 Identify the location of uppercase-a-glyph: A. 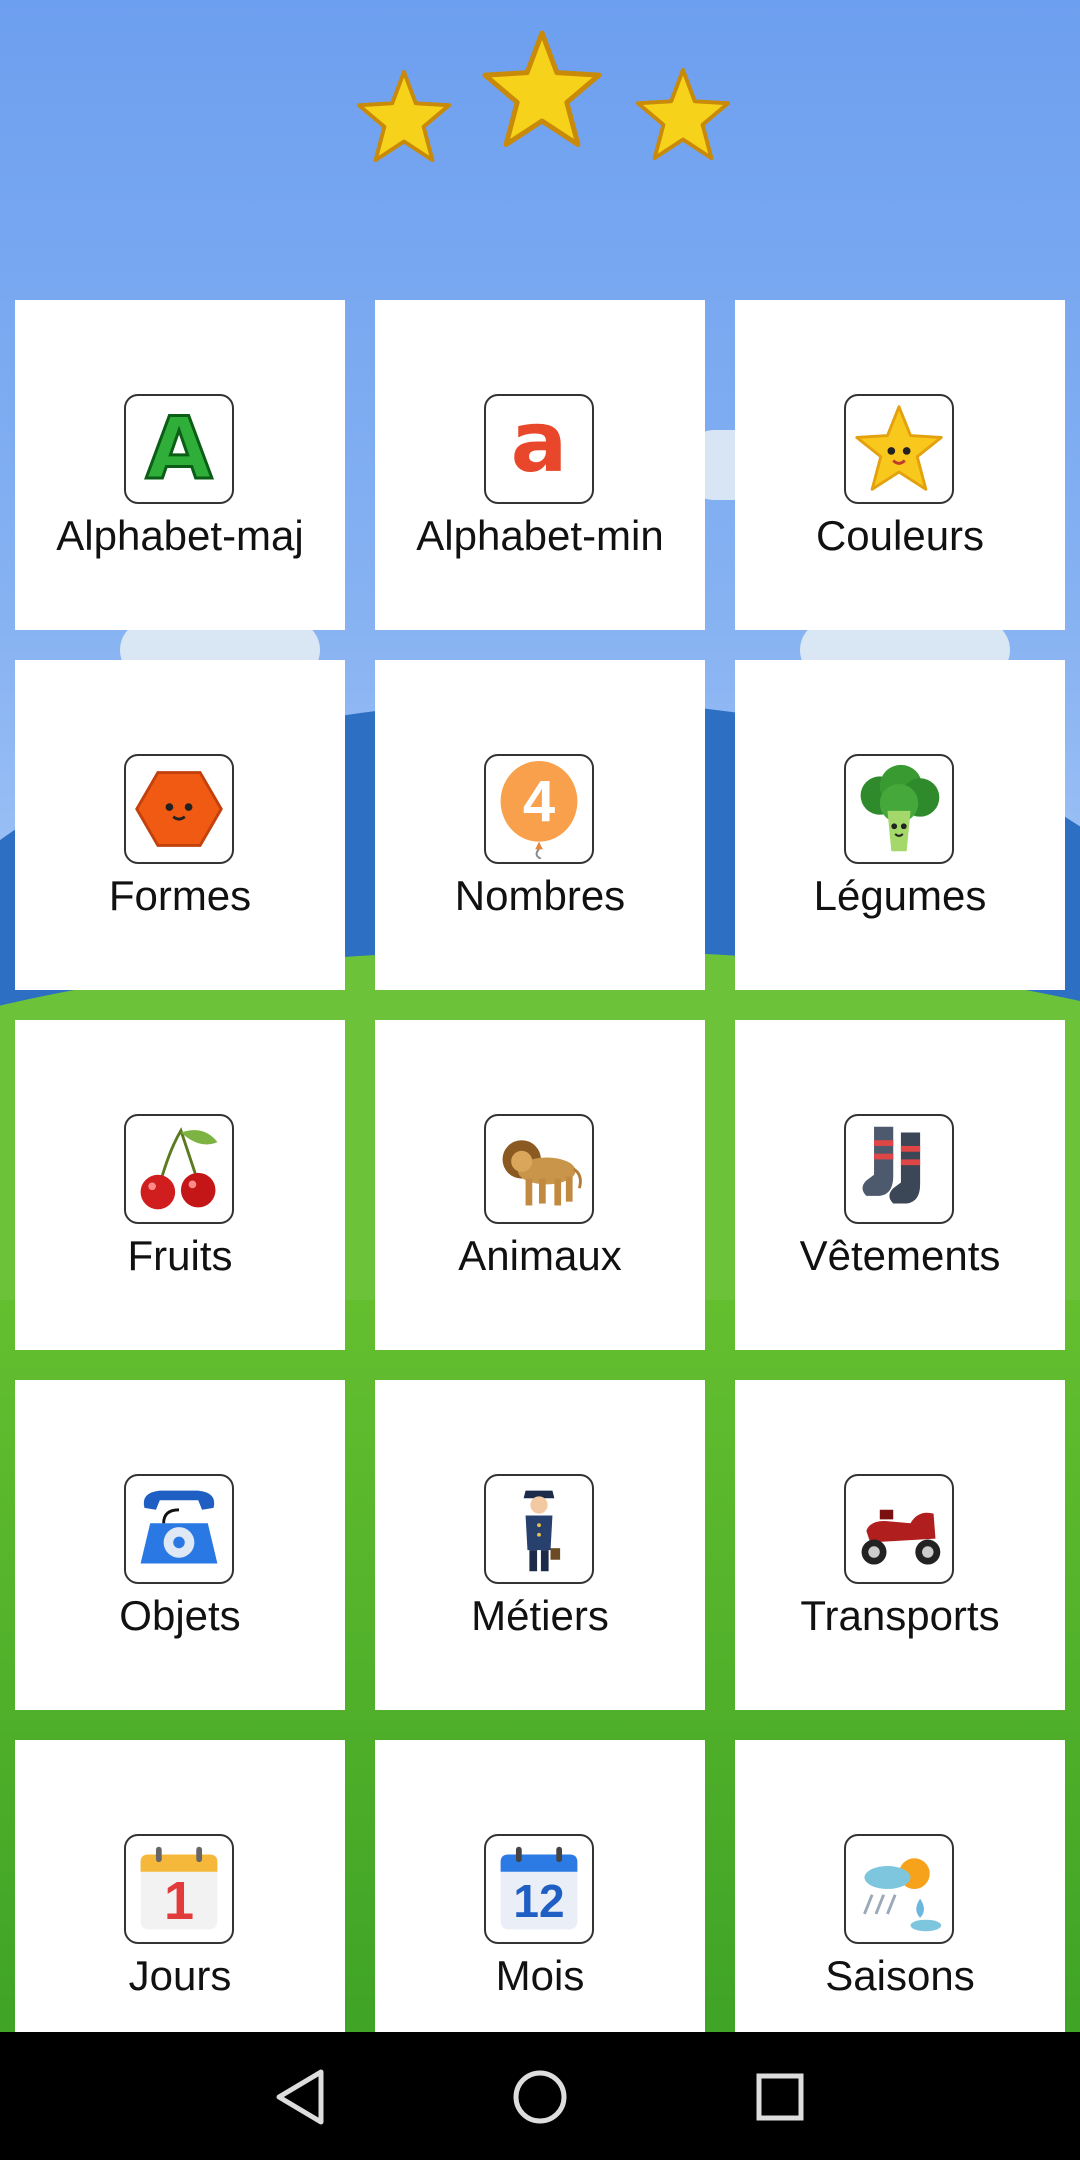
(179, 449).